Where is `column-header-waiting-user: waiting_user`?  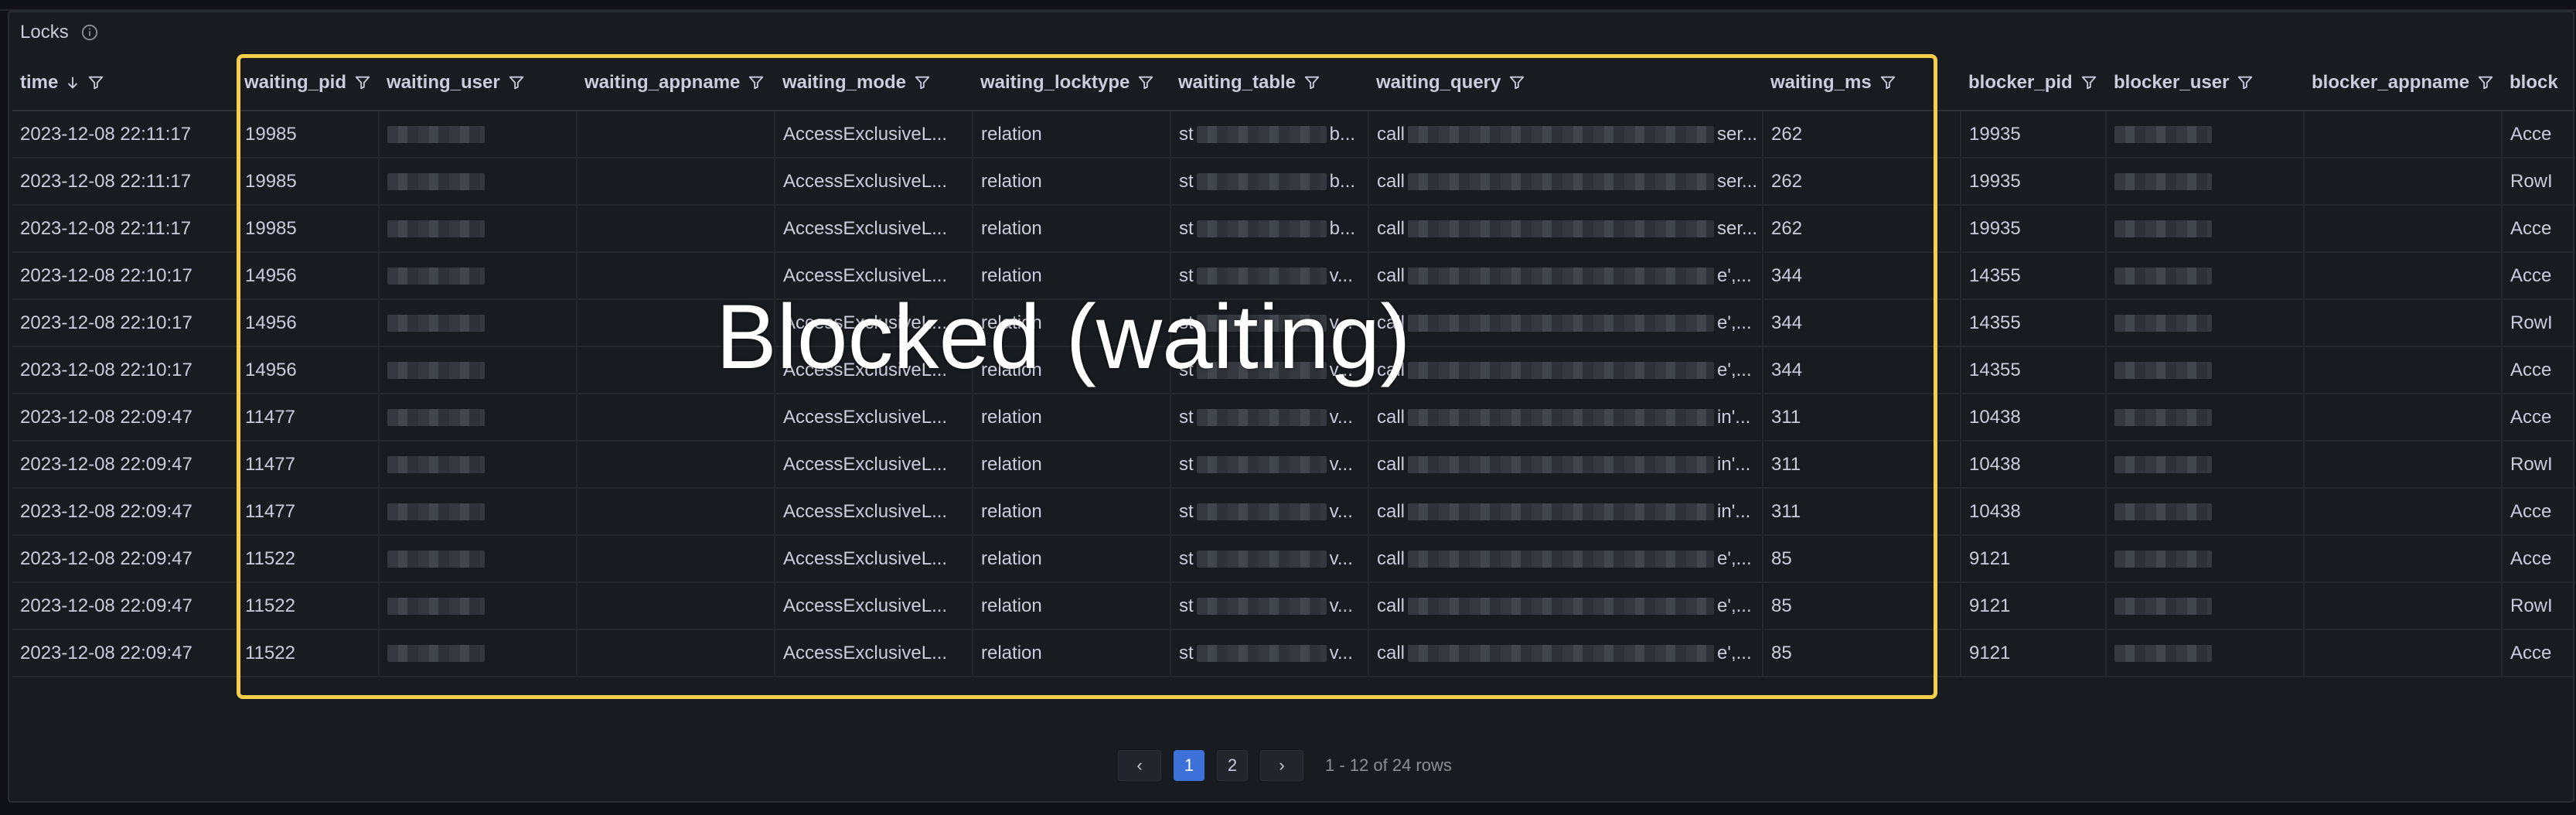 column-header-waiting-user: waiting_user is located at coordinates (478, 83).